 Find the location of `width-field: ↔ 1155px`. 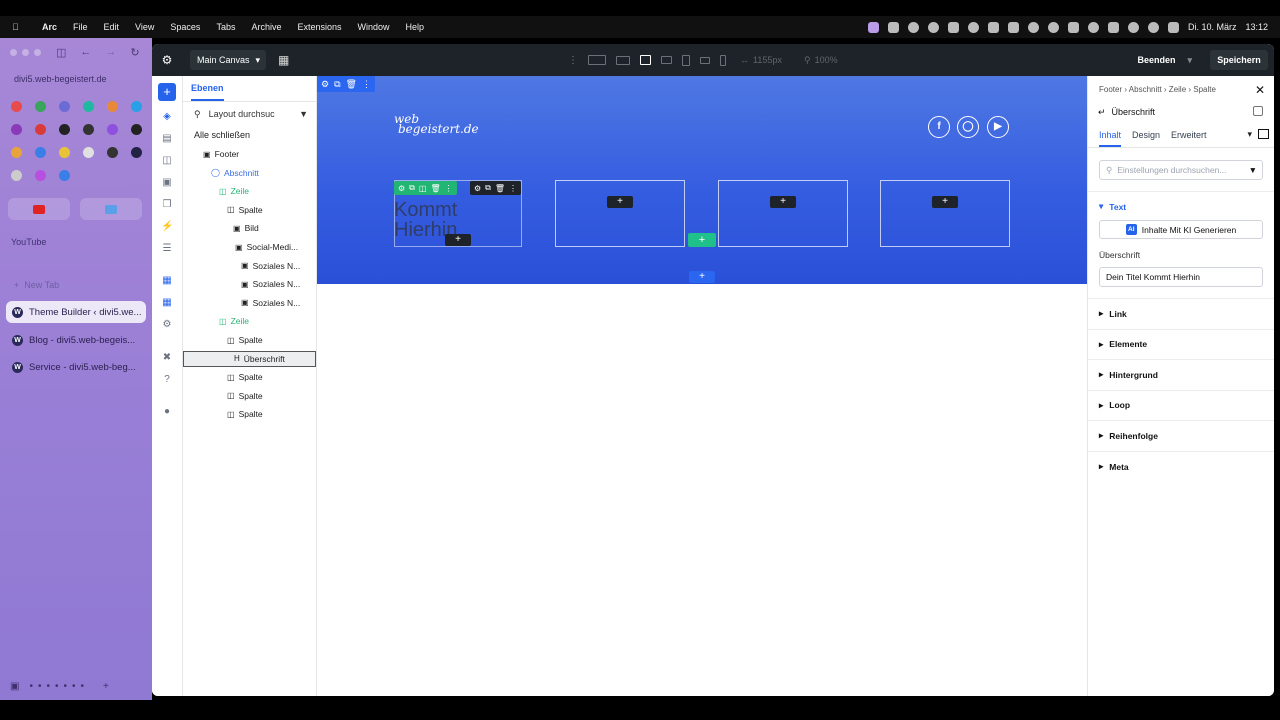

width-field: ↔ 1155px is located at coordinates (763, 60).